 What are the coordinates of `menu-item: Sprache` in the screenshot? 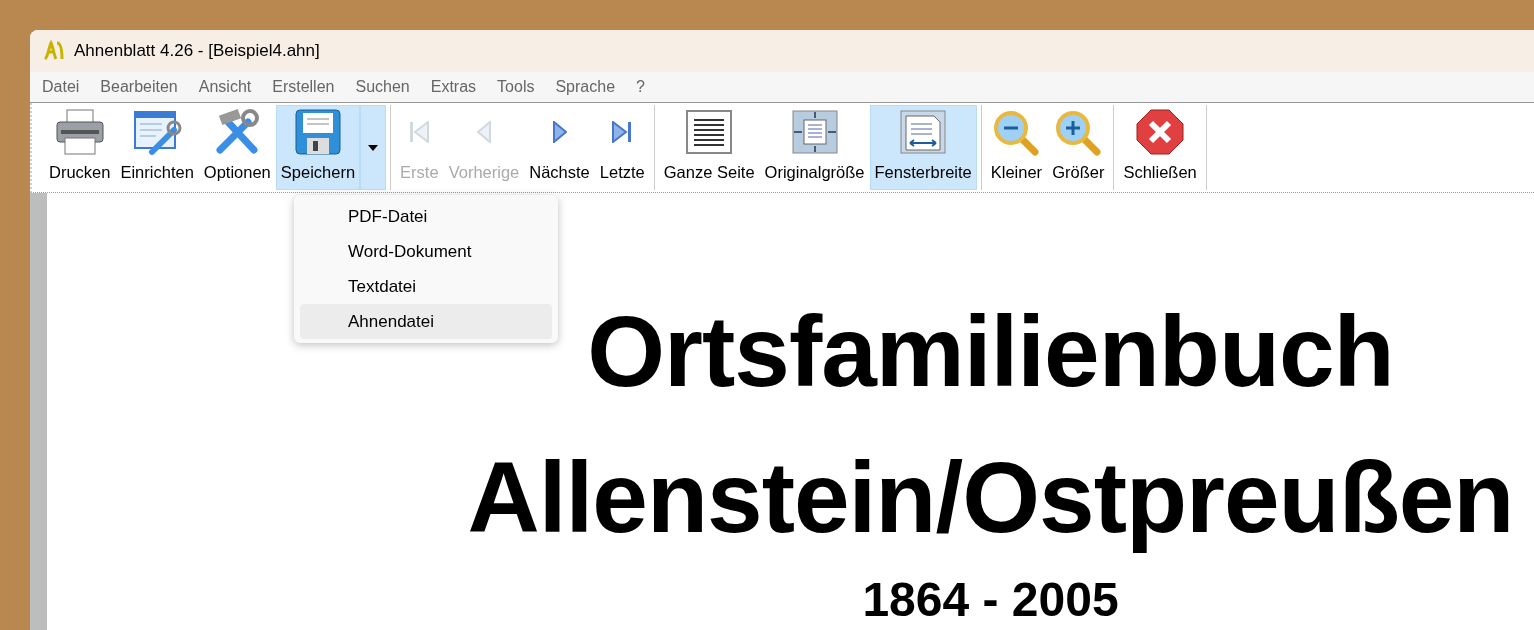 It's located at (585, 87).